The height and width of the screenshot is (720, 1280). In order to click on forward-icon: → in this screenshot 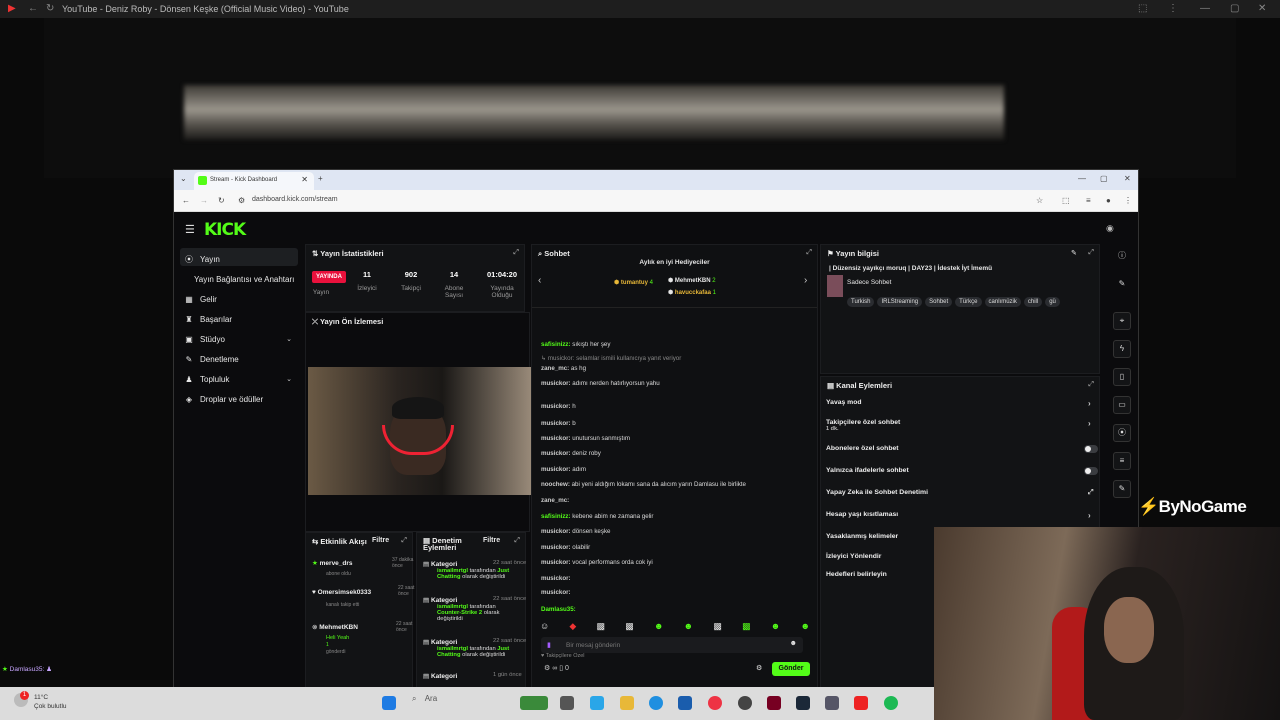, I will do `click(204, 200)`.